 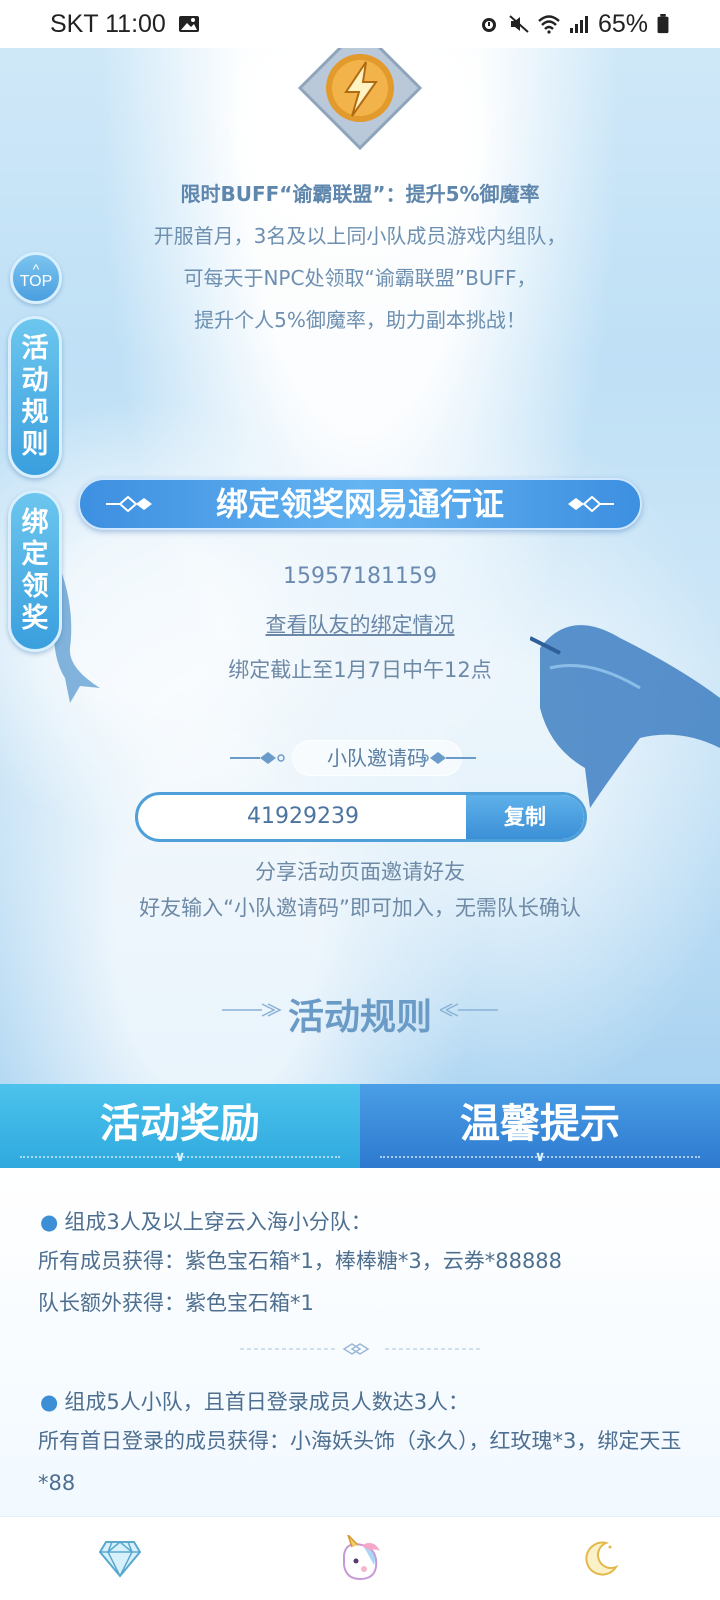 What do you see at coordinates (218, 1222) in the screenshot?
I see `reward-item-1-head-text: 组成3人及以上穿云入海小分队：` at bounding box center [218, 1222].